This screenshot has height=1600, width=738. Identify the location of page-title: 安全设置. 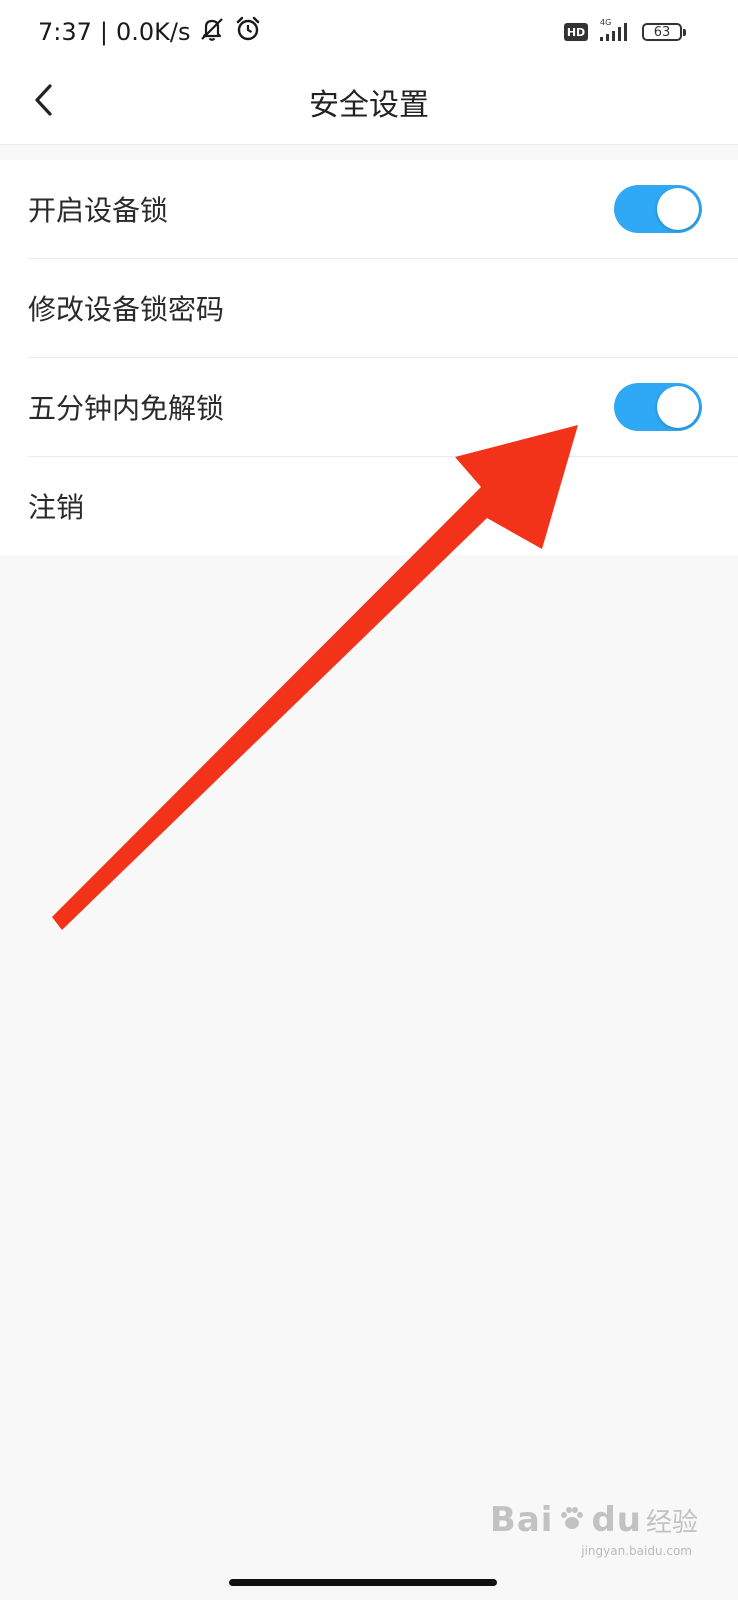
(369, 105).